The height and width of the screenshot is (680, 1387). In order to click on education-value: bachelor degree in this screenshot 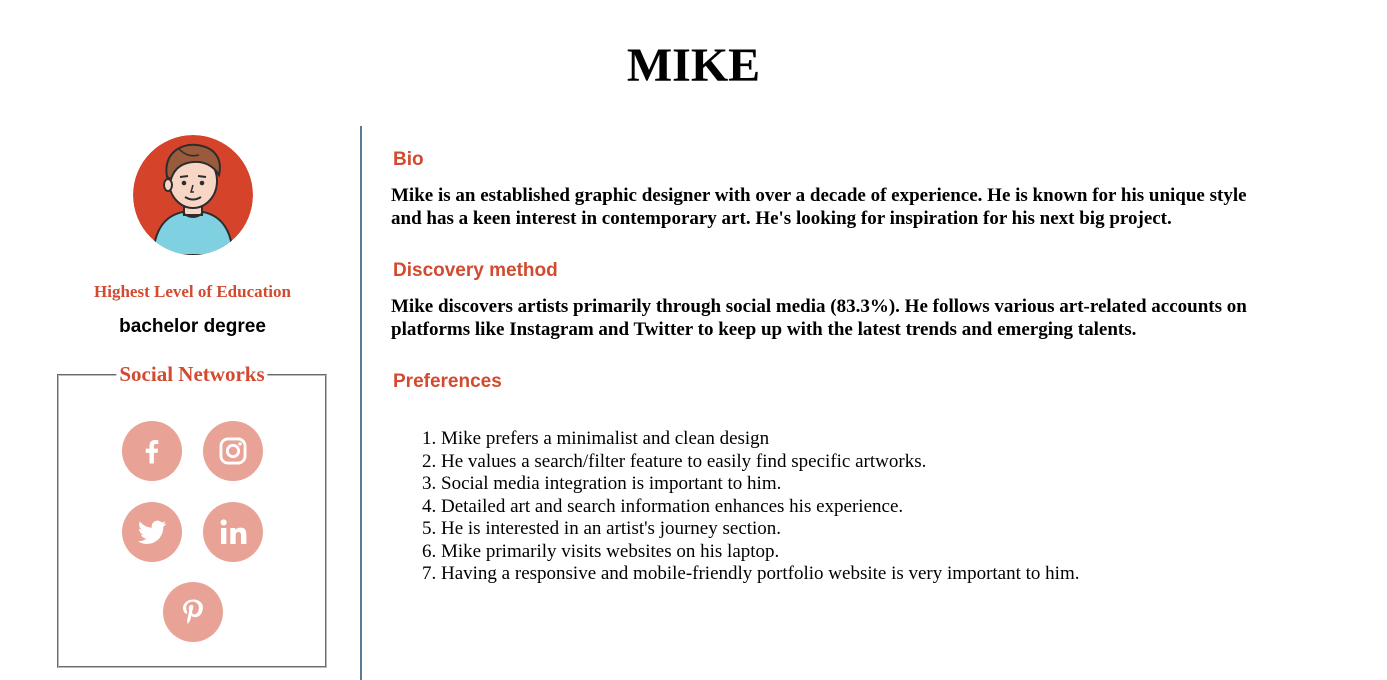, I will do `click(192, 326)`.